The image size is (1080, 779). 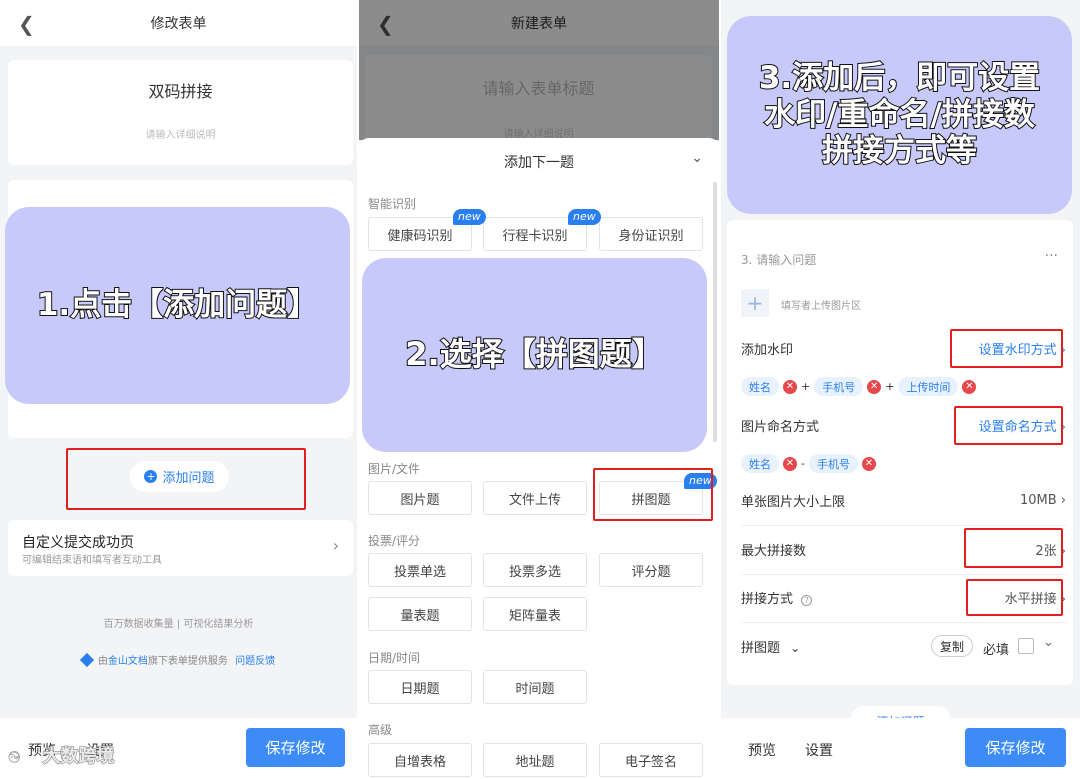 I want to click on header: ❮ 修改表单, so click(x=178, y=23).